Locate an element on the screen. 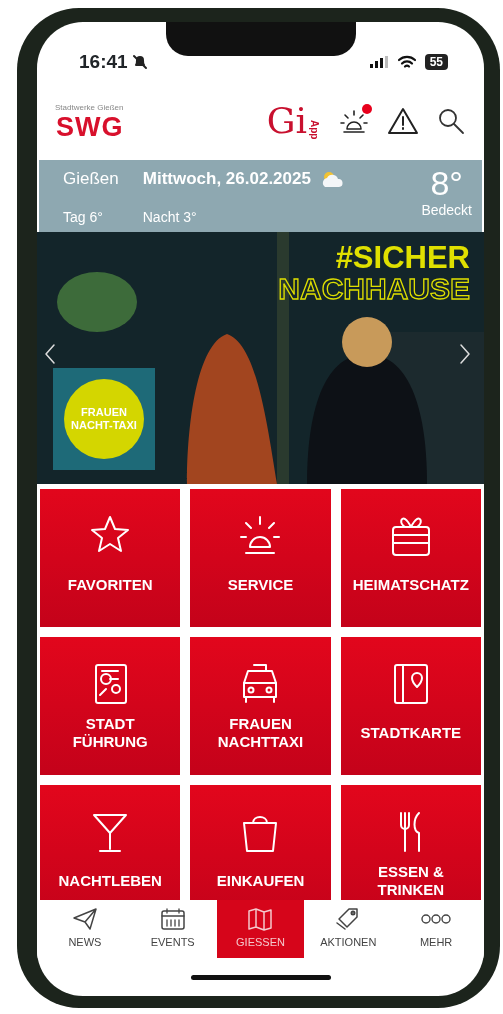 Image resolution: width=503 pixels, height=1014 pixels. company-logo: SWG is located at coordinates (90, 127).